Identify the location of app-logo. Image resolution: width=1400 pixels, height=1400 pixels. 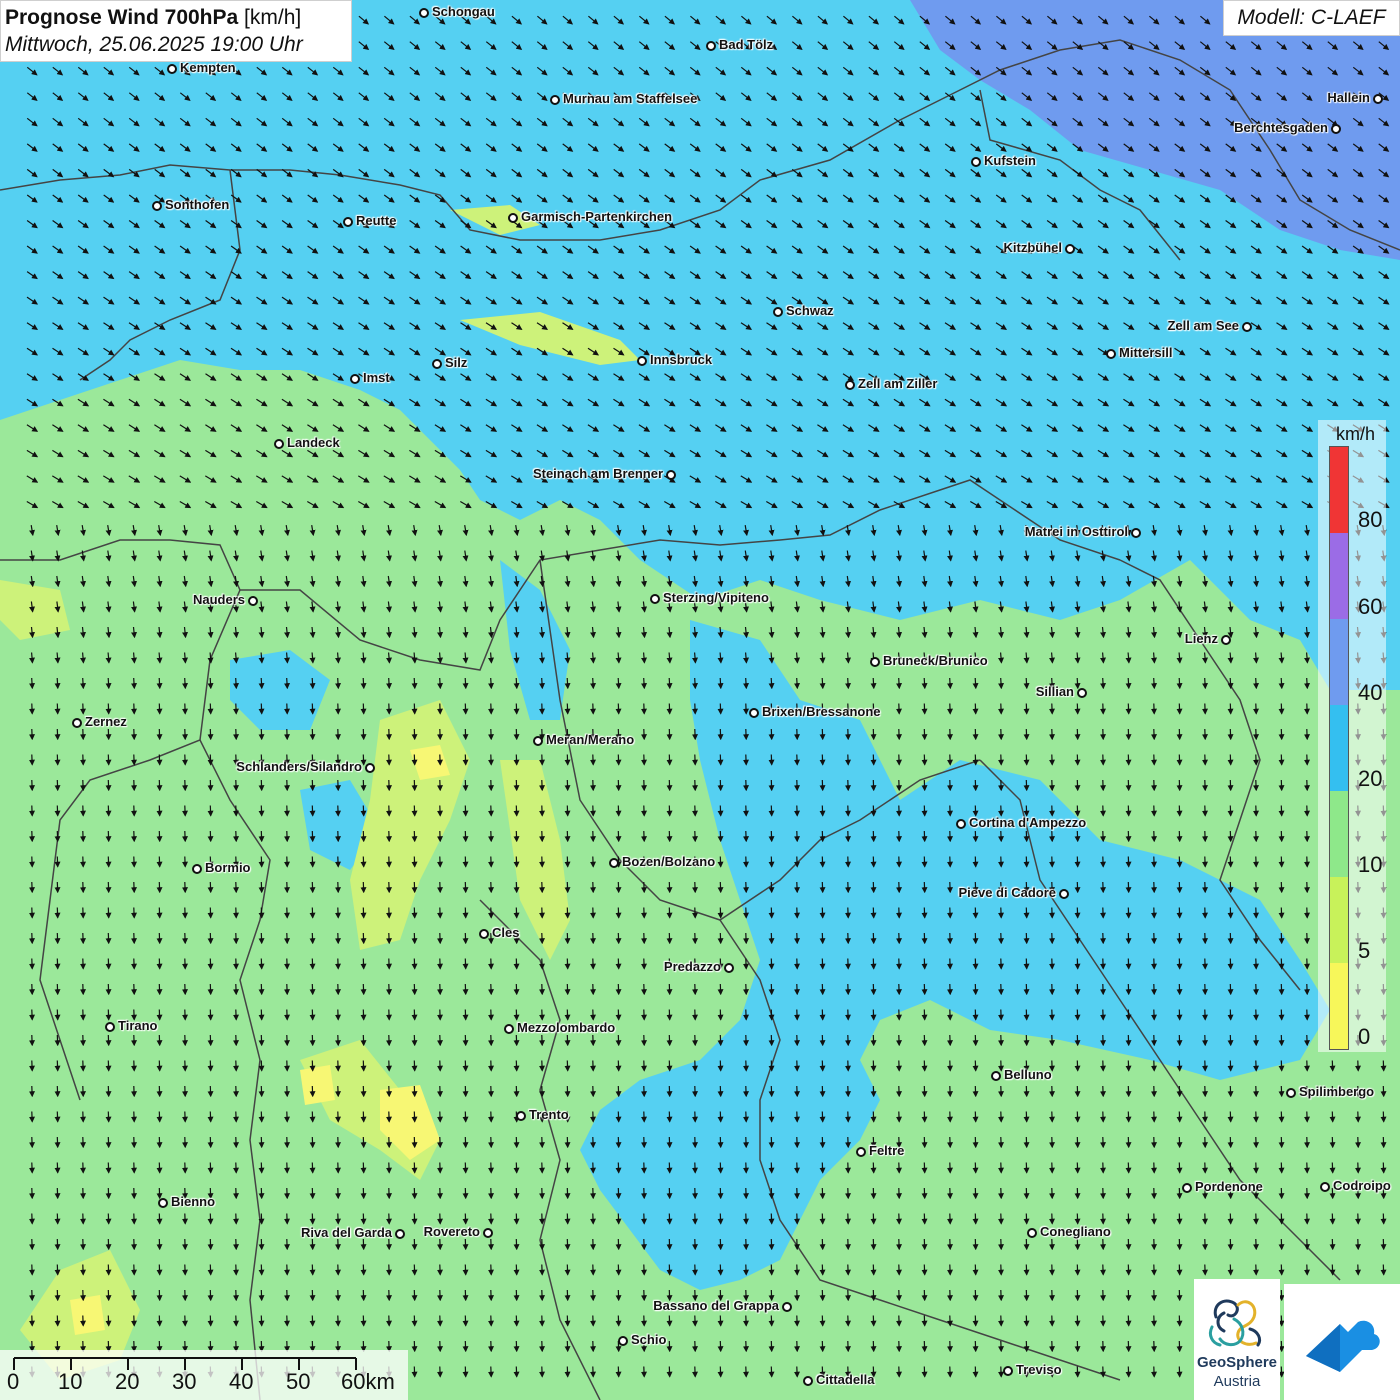
(1342, 1342).